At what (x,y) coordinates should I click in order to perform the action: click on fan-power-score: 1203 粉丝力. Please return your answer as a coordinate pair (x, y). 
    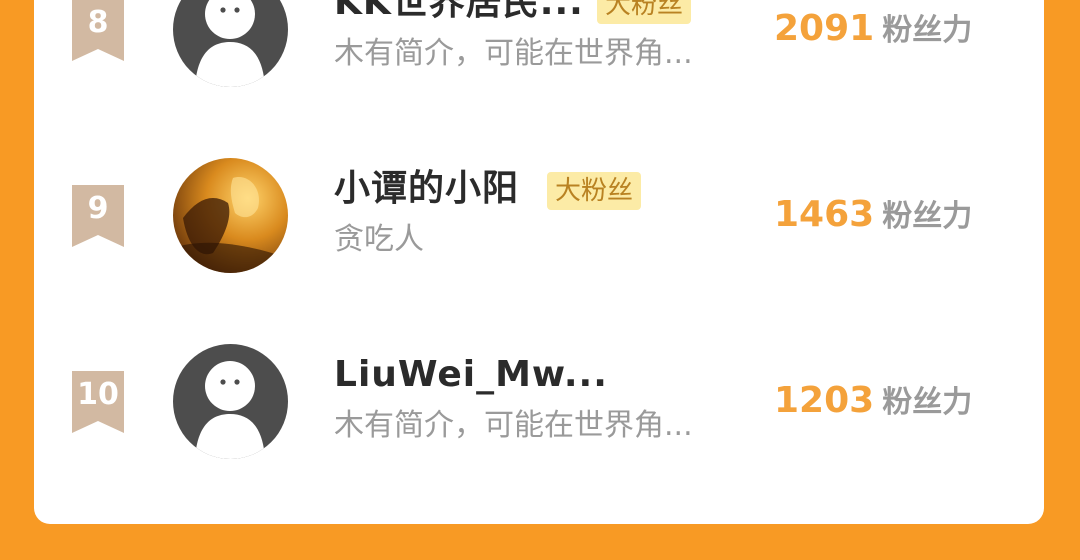
    Looking at the image, I should click on (873, 404).